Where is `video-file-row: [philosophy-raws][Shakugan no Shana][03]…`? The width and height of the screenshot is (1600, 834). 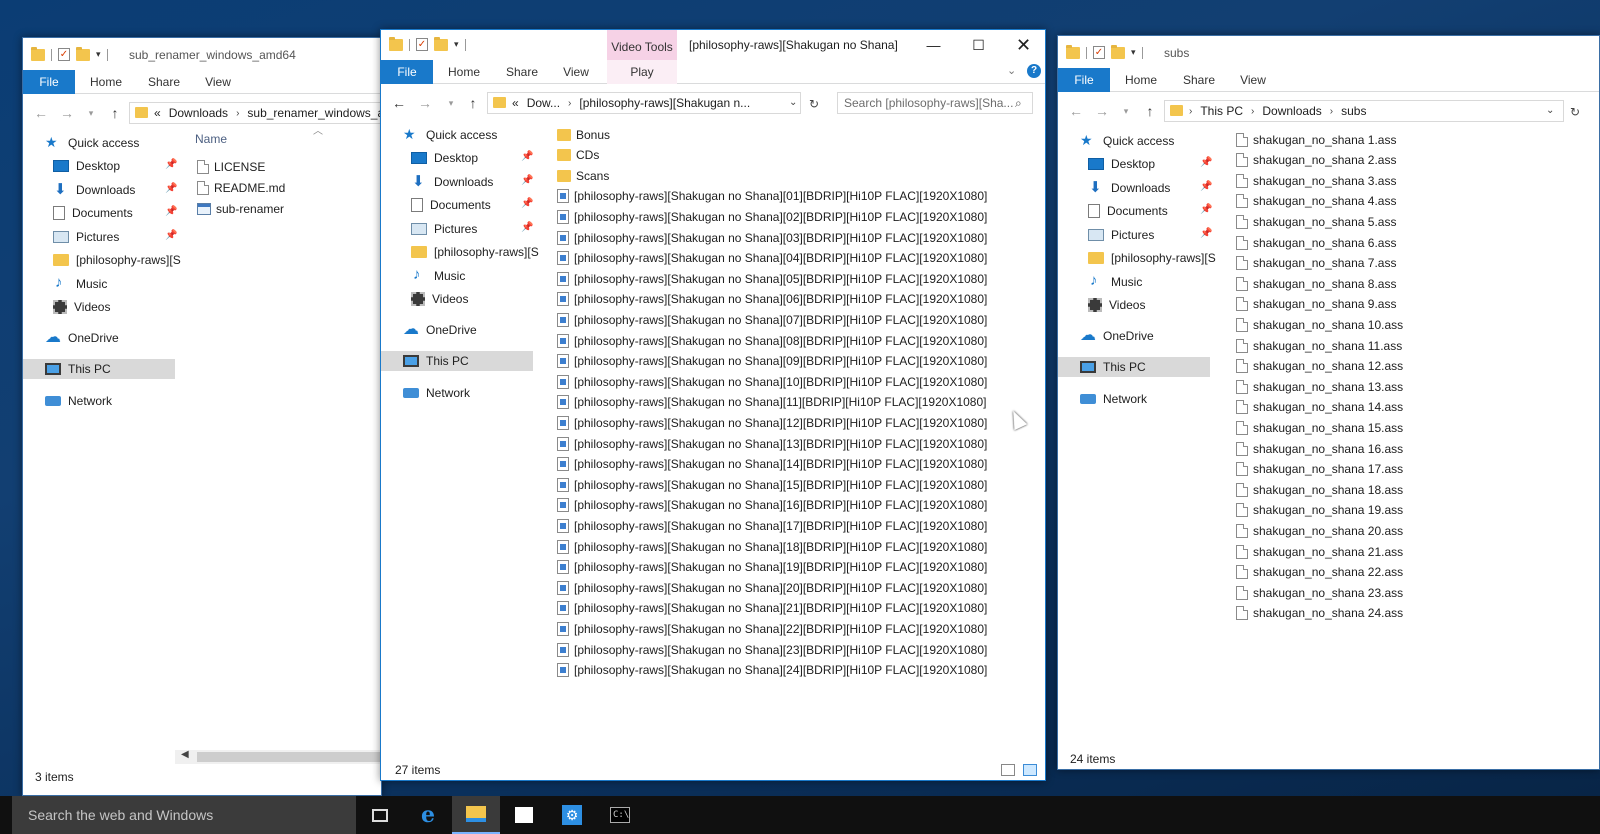 video-file-row: [philosophy-raws][Shakugan no Shana][03]… is located at coordinates (772, 237).